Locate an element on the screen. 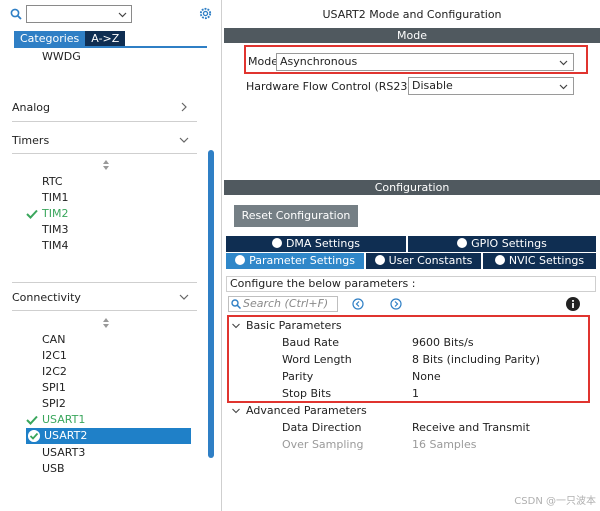  reset-configuration-button: Reset Configuration is located at coordinates (296, 216).